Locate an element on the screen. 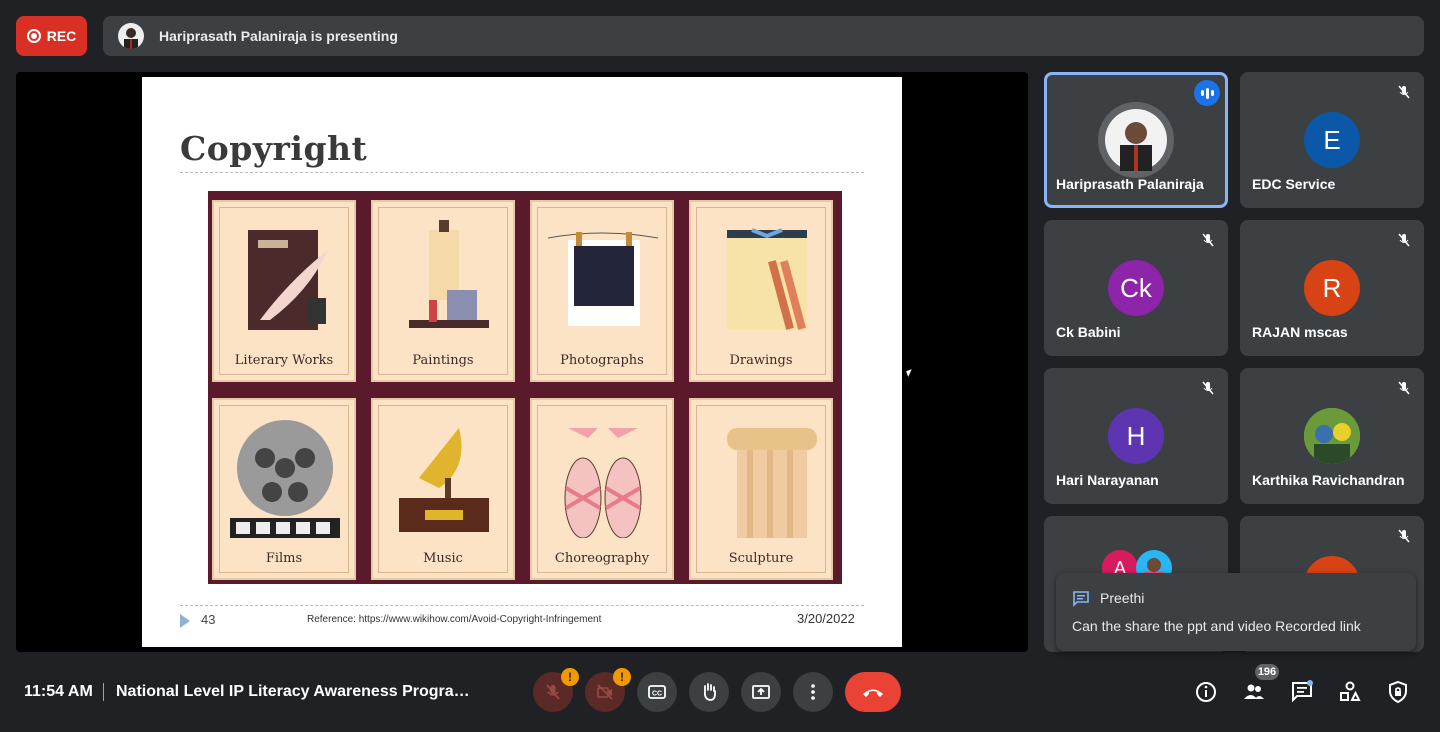  card-films: Films is located at coordinates (284, 489).